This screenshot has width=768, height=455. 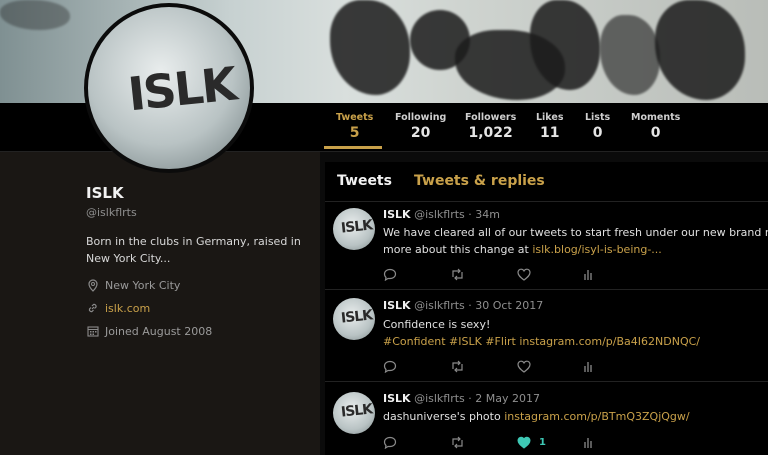 What do you see at coordinates (364, 181) in the screenshot?
I see `tab-tweets: Tweets` at bounding box center [364, 181].